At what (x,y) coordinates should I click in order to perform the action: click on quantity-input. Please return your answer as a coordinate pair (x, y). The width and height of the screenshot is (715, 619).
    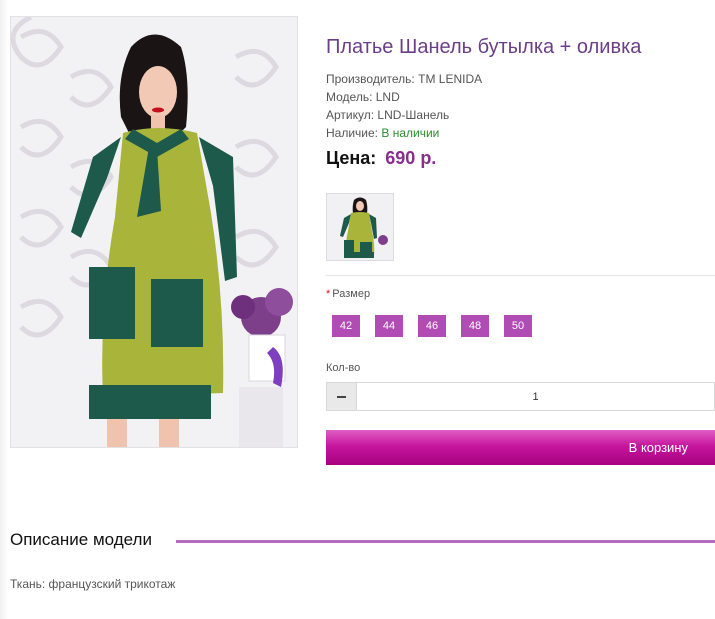
    Looking at the image, I should click on (536, 396).